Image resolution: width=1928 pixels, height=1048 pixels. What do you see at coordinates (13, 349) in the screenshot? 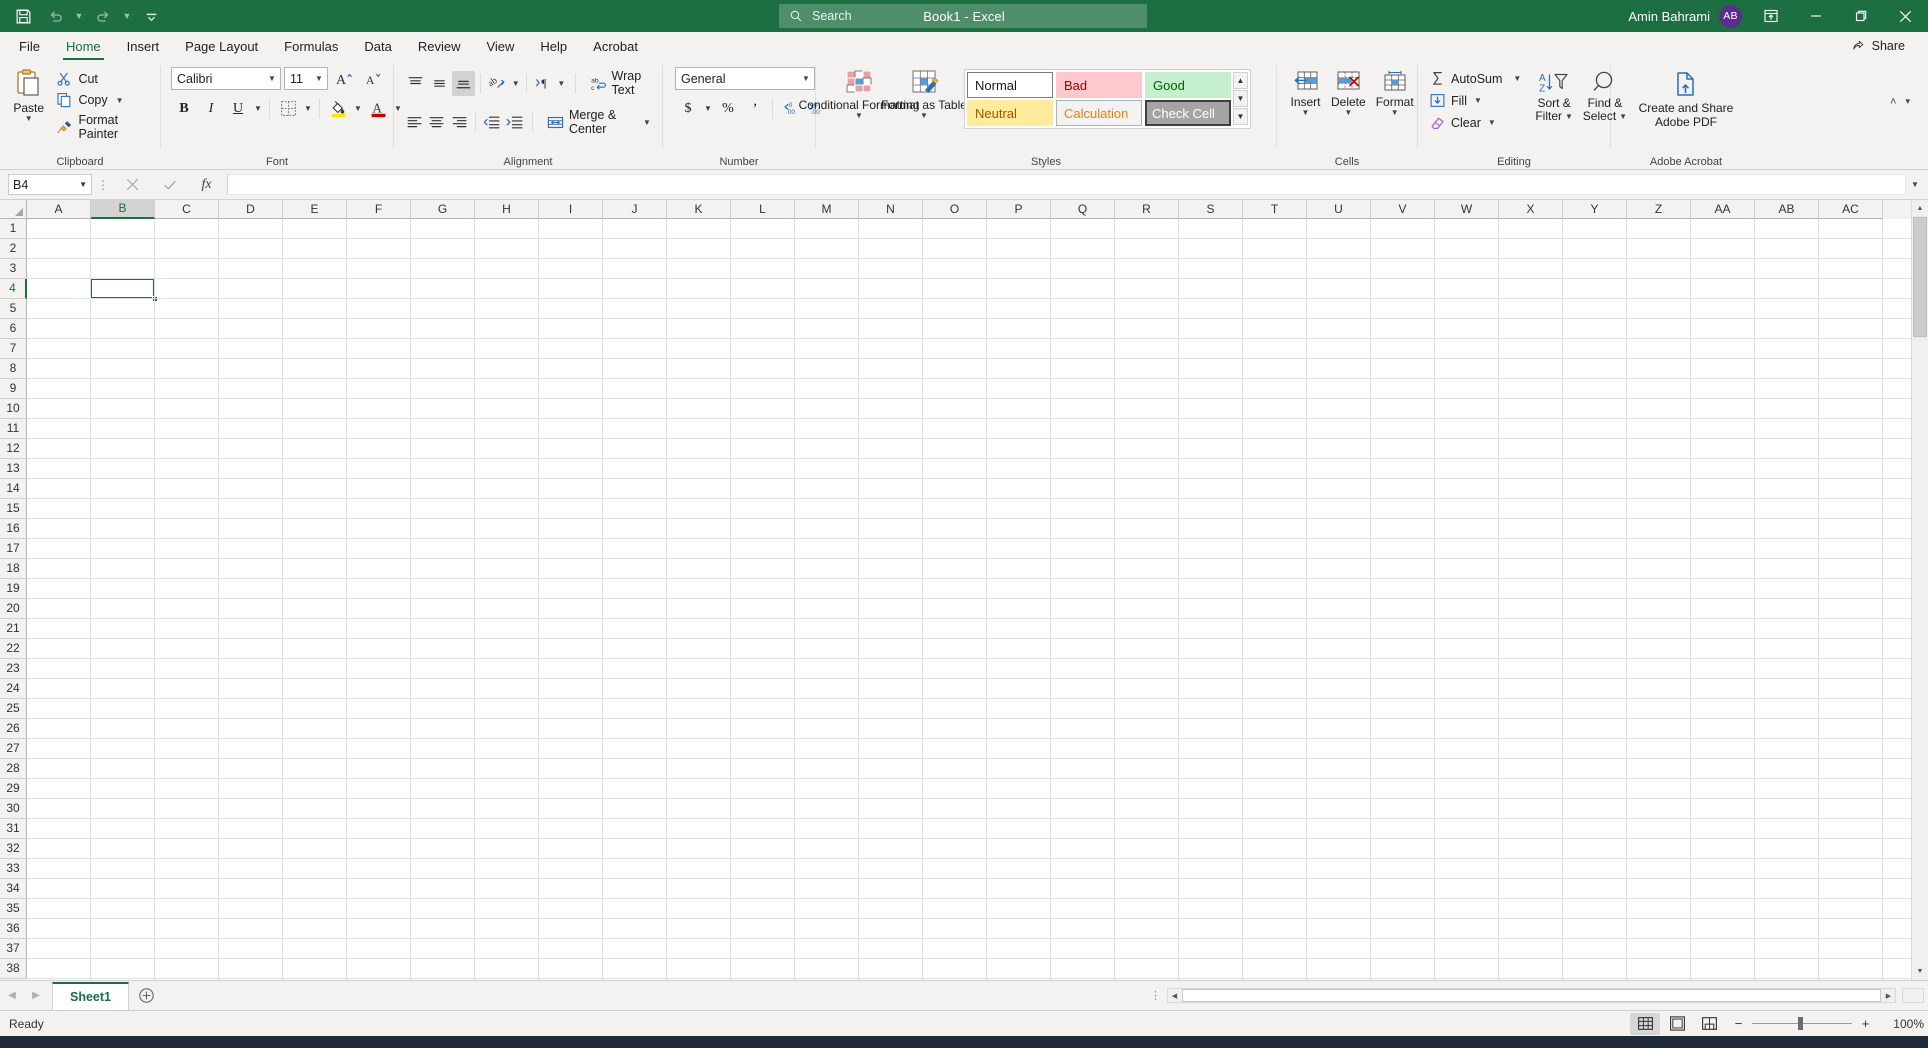
I see `row-header-7: 7` at bounding box center [13, 349].